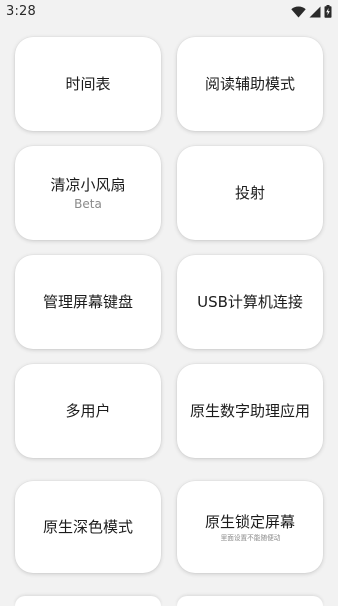  I want to click on tile-reading-assist-mode: 阅读辅助模式, so click(250, 84).